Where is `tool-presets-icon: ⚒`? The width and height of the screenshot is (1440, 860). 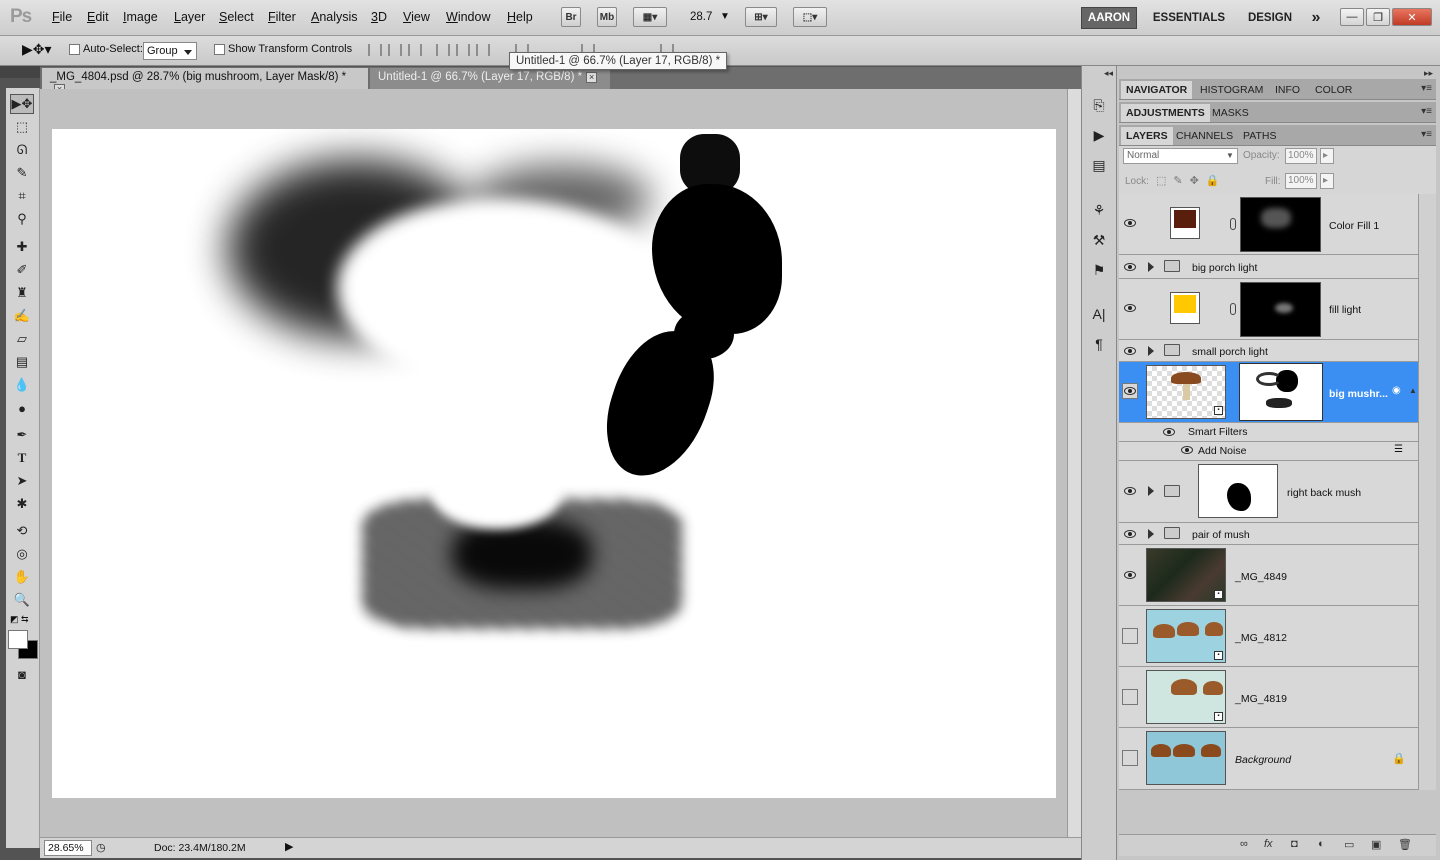
tool-presets-icon: ⚒ is located at coordinates (1099, 240).